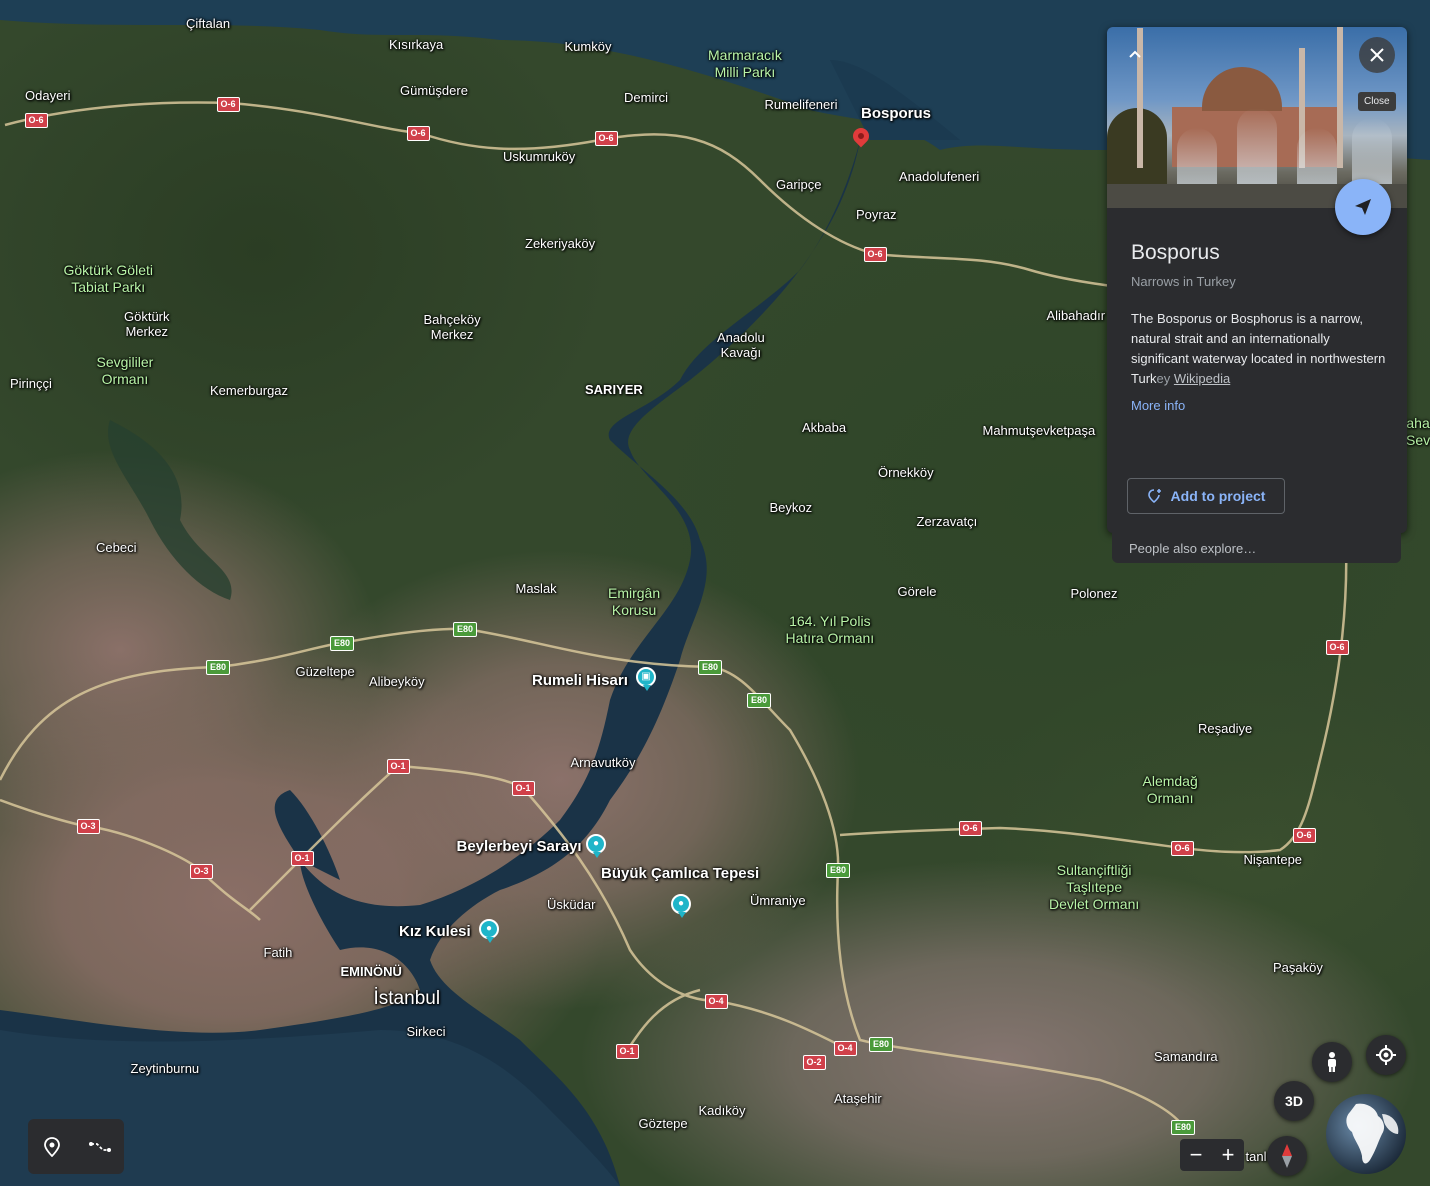 The height and width of the screenshot is (1186, 1430). Describe the element at coordinates (1228, 1155) in the screenshot. I see `zoom-in-icon: +` at that location.